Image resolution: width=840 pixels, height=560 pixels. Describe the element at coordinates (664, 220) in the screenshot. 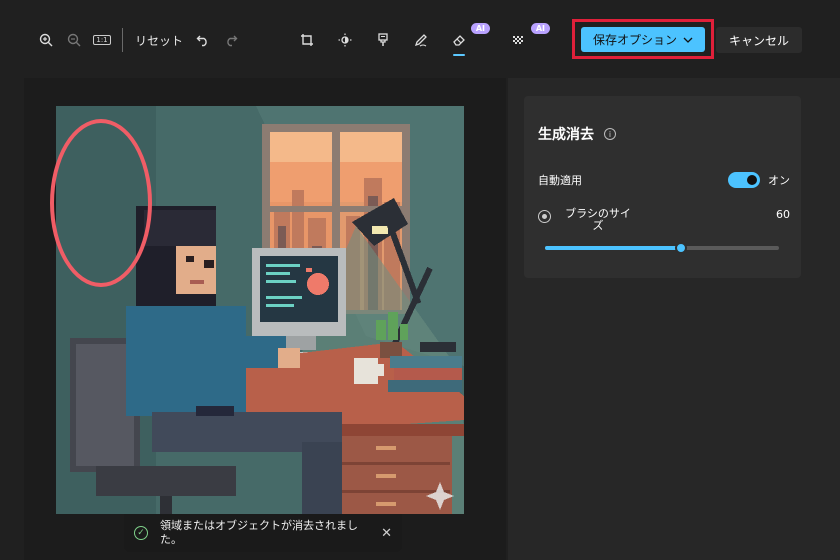

I see `brush-size-row: ブラシのサイズ 60` at that location.